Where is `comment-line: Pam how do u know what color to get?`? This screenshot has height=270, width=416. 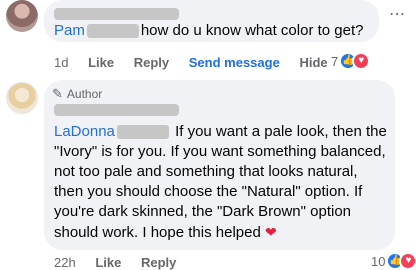
comment-line: Pam how do u know what color to get? is located at coordinates (208, 30).